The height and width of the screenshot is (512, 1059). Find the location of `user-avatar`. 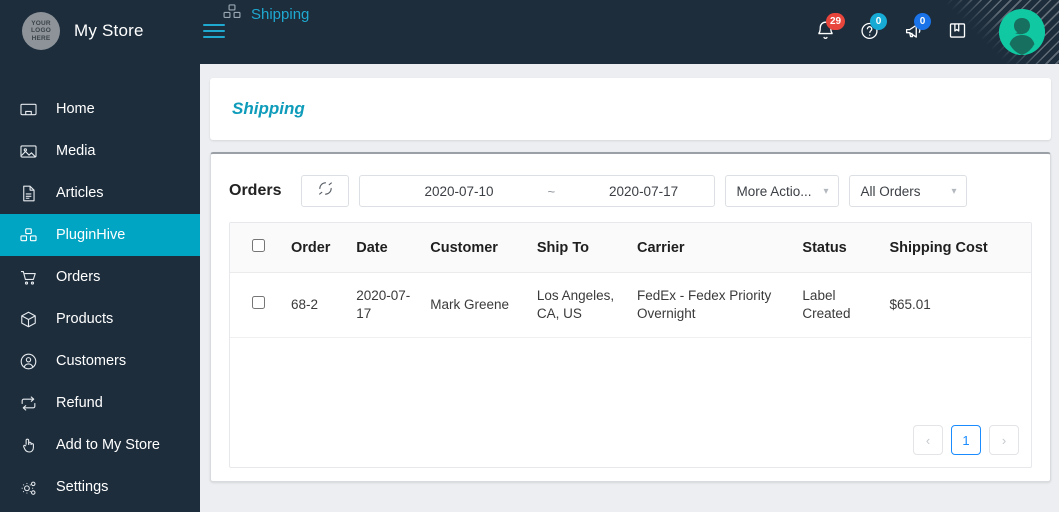

user-avatar is located at coordinates (1022, 32).